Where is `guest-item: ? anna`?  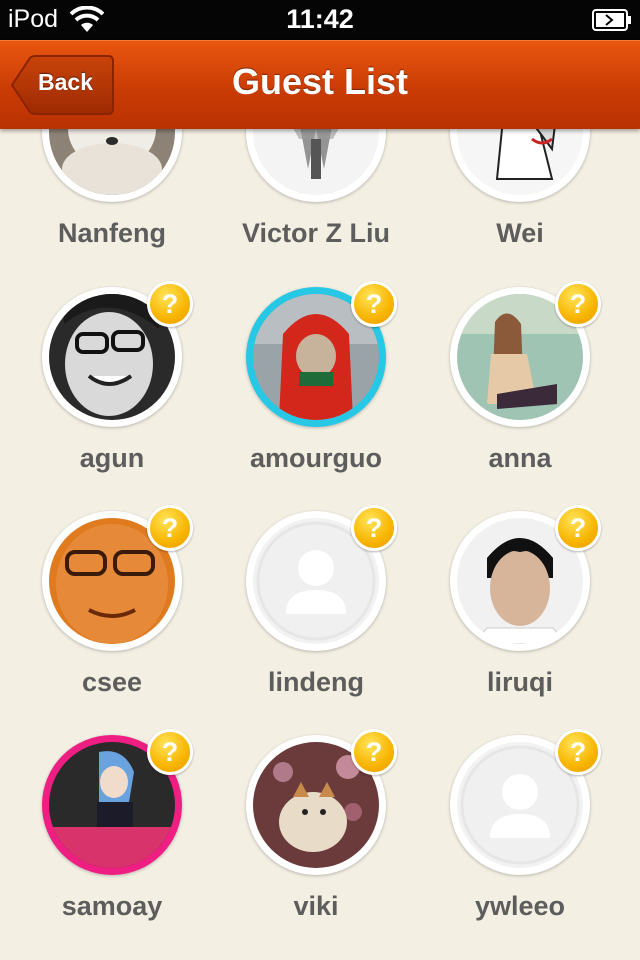
guest-item: ? anna is located at coordinates (522, 394).